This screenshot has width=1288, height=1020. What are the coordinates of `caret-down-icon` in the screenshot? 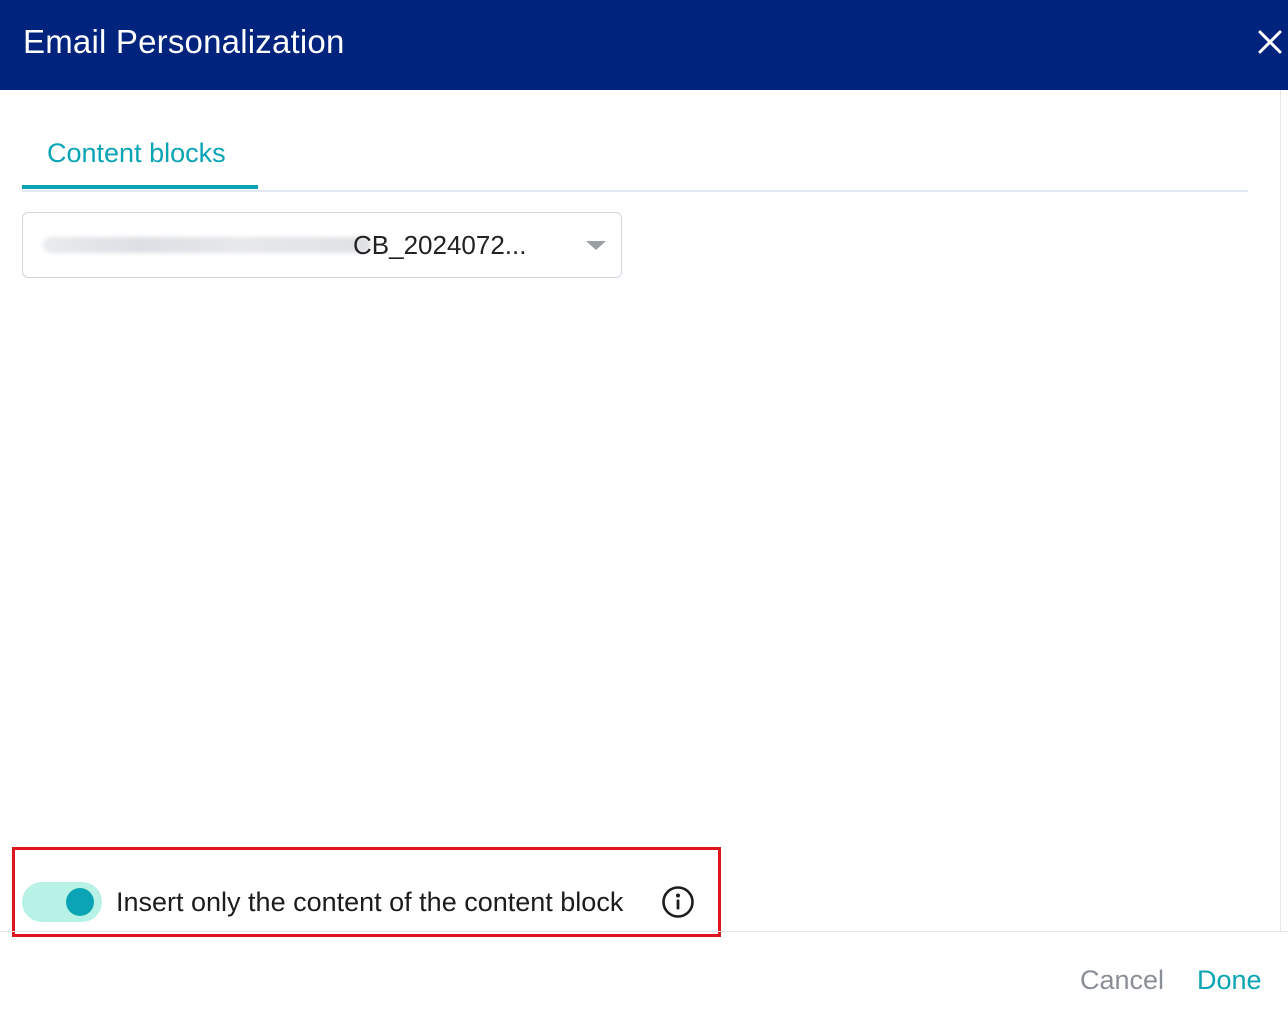 It's located at (596, 245).